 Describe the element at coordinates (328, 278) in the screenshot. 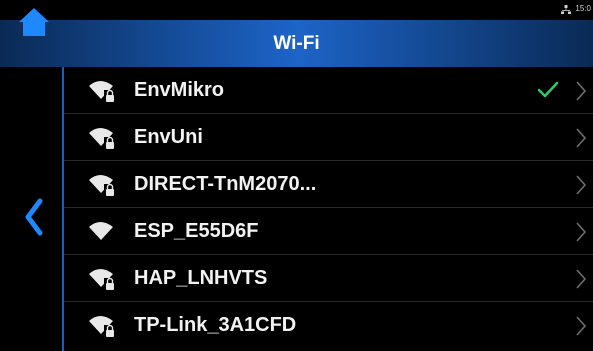

I see `wifi-network-row: HAP_LNHVTS` at that location.